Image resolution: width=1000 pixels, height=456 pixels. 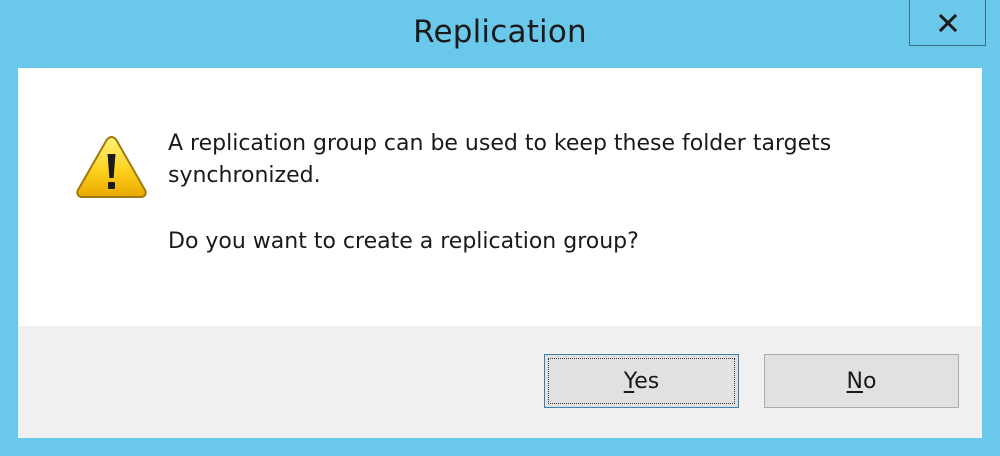 What do you see at coordinates (647, 381) in the screenshot?
I see `yes-label-rest: es` at bounding box center [647, 381].